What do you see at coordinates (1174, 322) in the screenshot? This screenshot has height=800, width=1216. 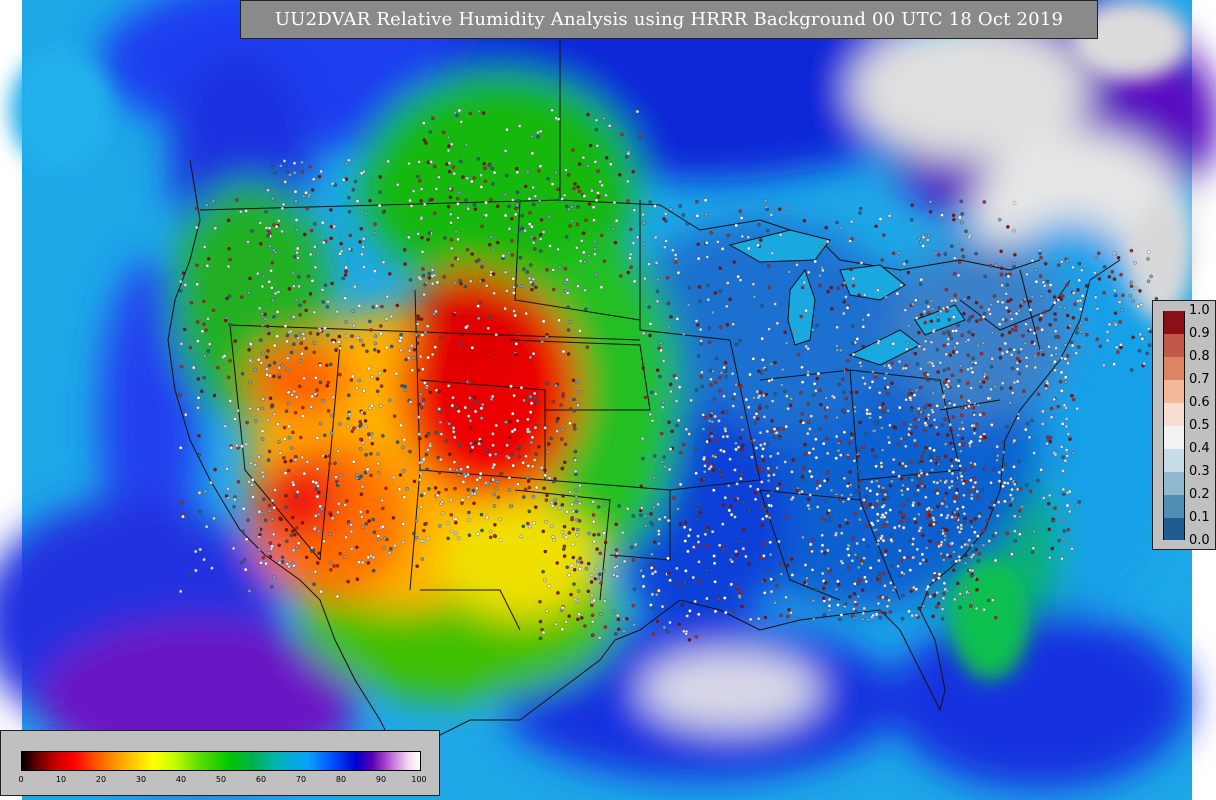 I see `legend-swatch` at bounding box center [1174, 322].